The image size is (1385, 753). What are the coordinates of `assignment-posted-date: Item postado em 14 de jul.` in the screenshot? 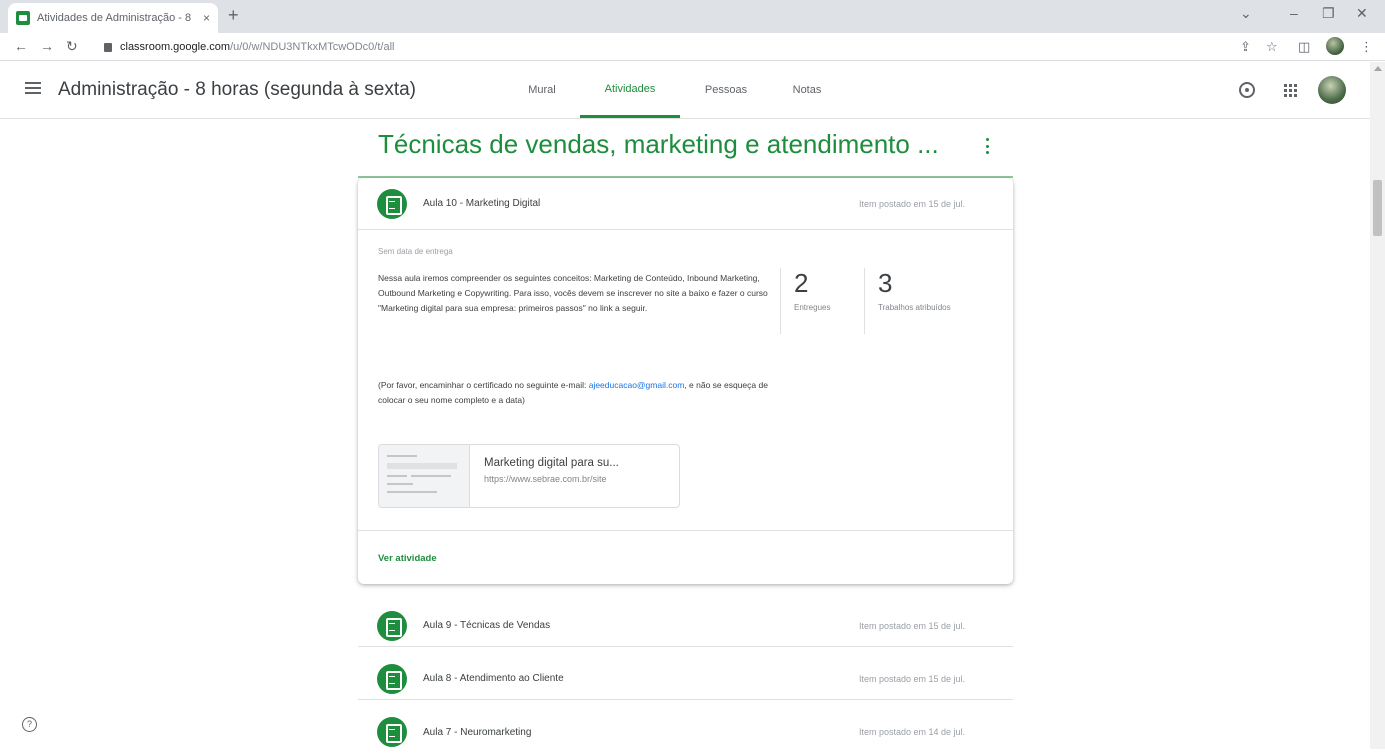 It's located at (911, 732).